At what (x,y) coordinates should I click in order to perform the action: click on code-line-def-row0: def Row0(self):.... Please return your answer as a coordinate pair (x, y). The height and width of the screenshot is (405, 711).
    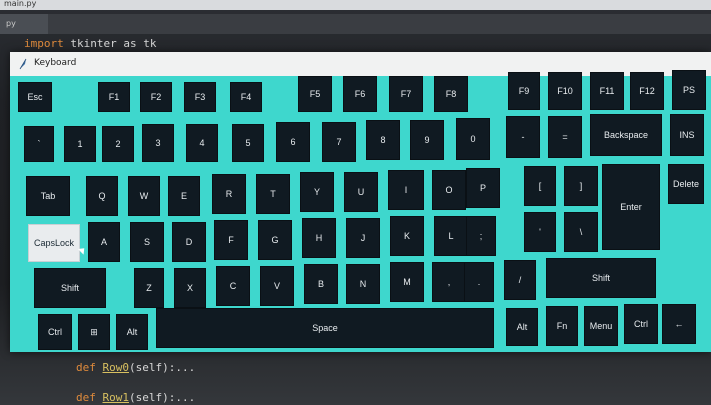
    Looking at the image, I should click on (135, 367).